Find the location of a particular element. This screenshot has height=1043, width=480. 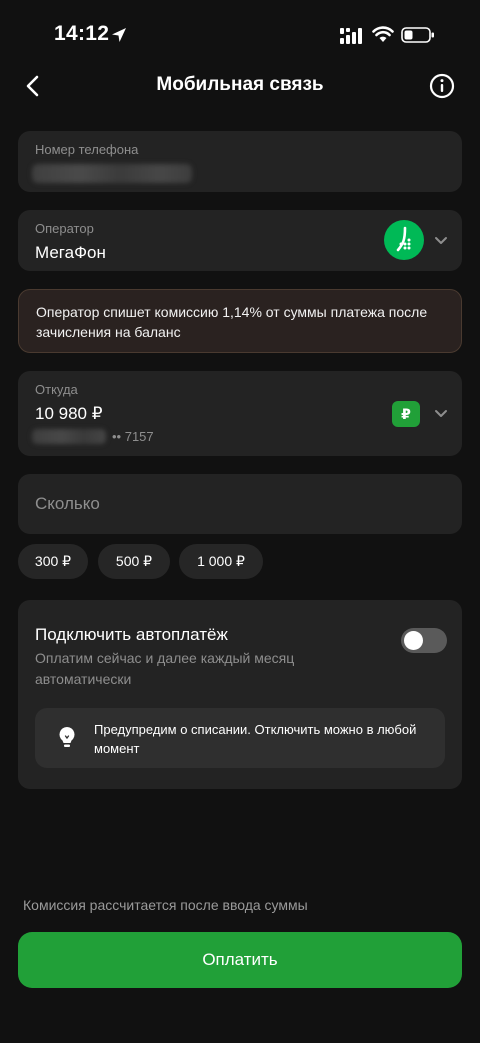

source-account-select: Откуда 10 980 ₽ ₽ •• 7157 is located at coordinates (240, 413).